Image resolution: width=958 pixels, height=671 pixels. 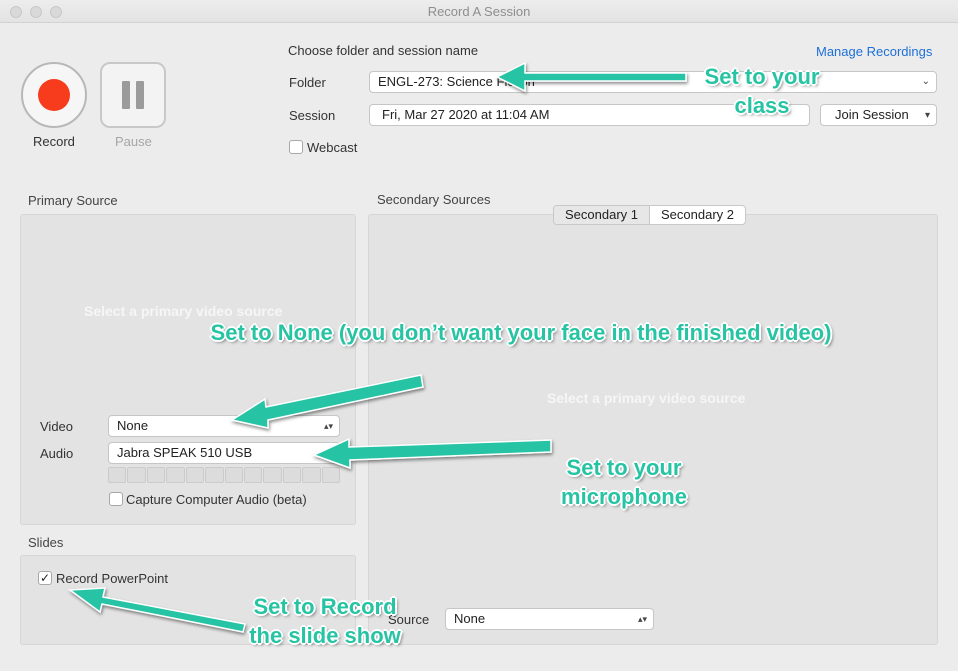 I want to click on video-source-select: None ▴▾, so click(x=224, y=426).